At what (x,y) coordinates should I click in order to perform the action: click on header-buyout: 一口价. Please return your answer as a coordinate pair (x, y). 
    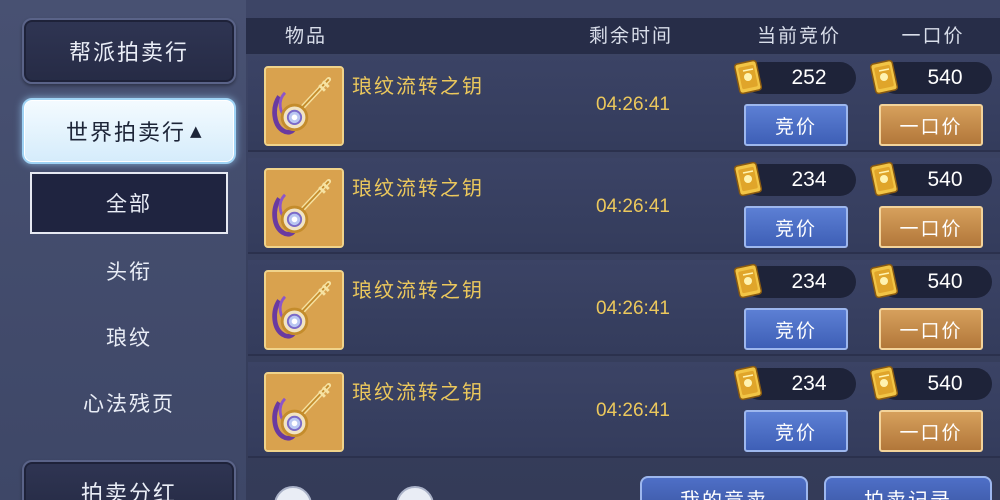
    Looking at the image, I should click on (933, 36).